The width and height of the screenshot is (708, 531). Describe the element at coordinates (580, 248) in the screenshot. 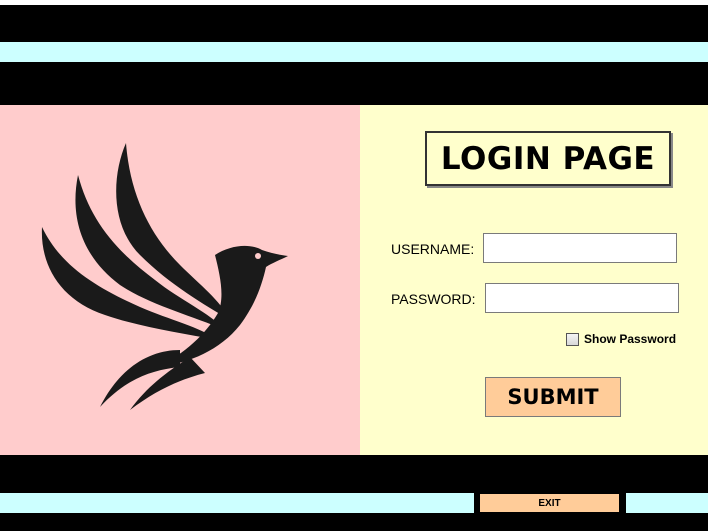

I see `username-field` at that location.